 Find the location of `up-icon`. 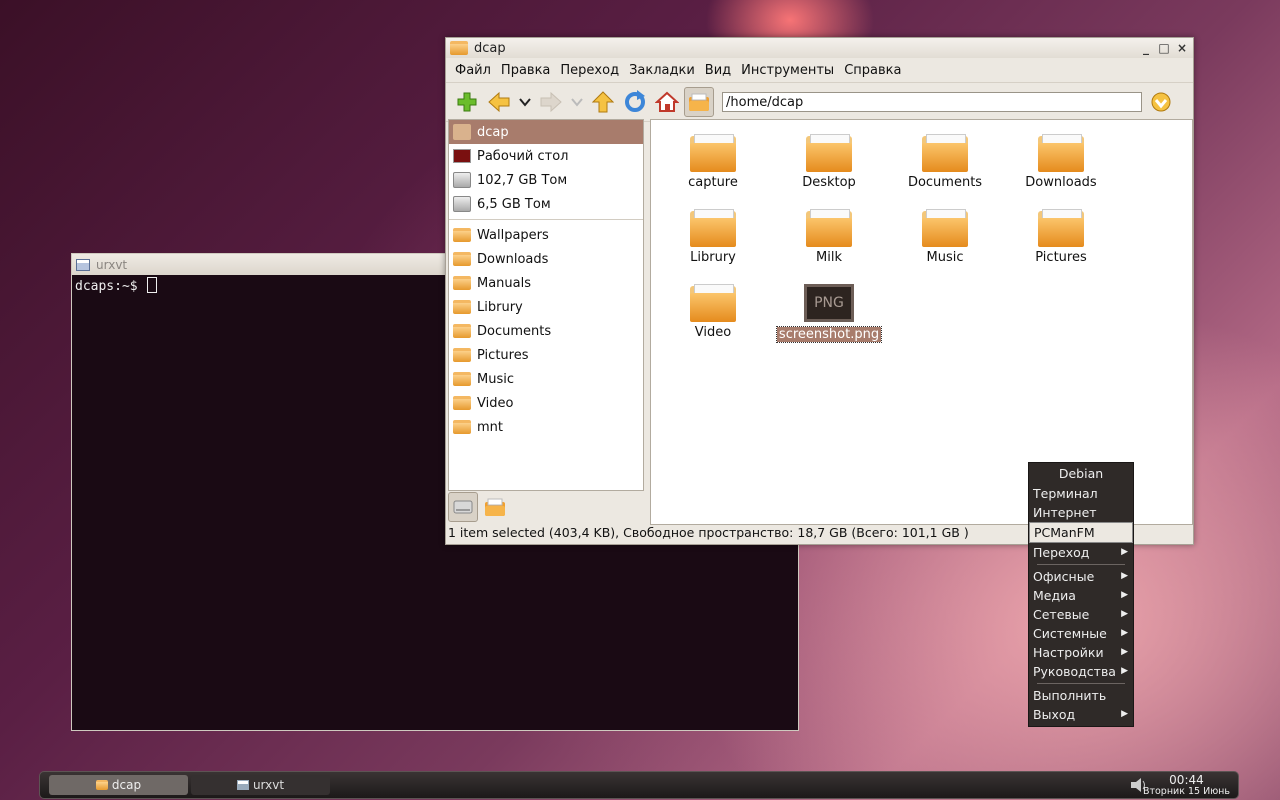

up-icon is located at coordinates (603, 102).